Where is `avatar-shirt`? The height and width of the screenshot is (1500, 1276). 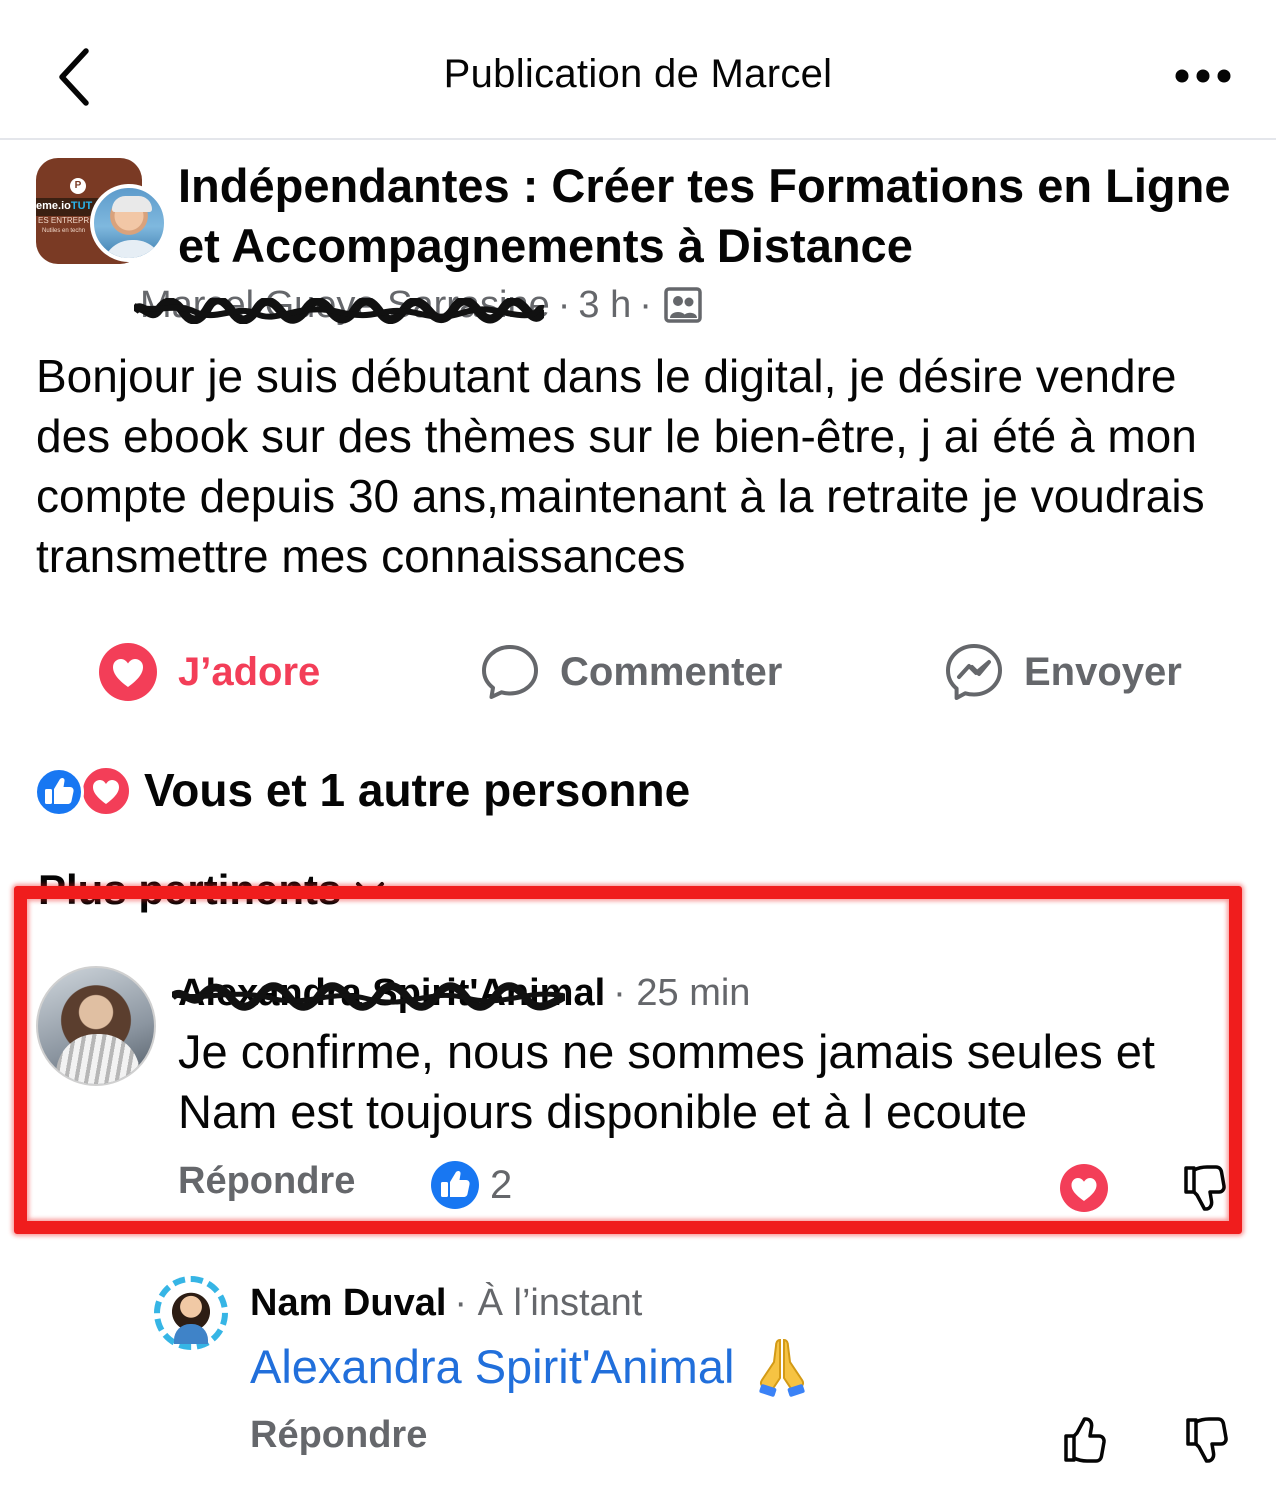
avatar-shirt is located at coordinates (191, 1334).